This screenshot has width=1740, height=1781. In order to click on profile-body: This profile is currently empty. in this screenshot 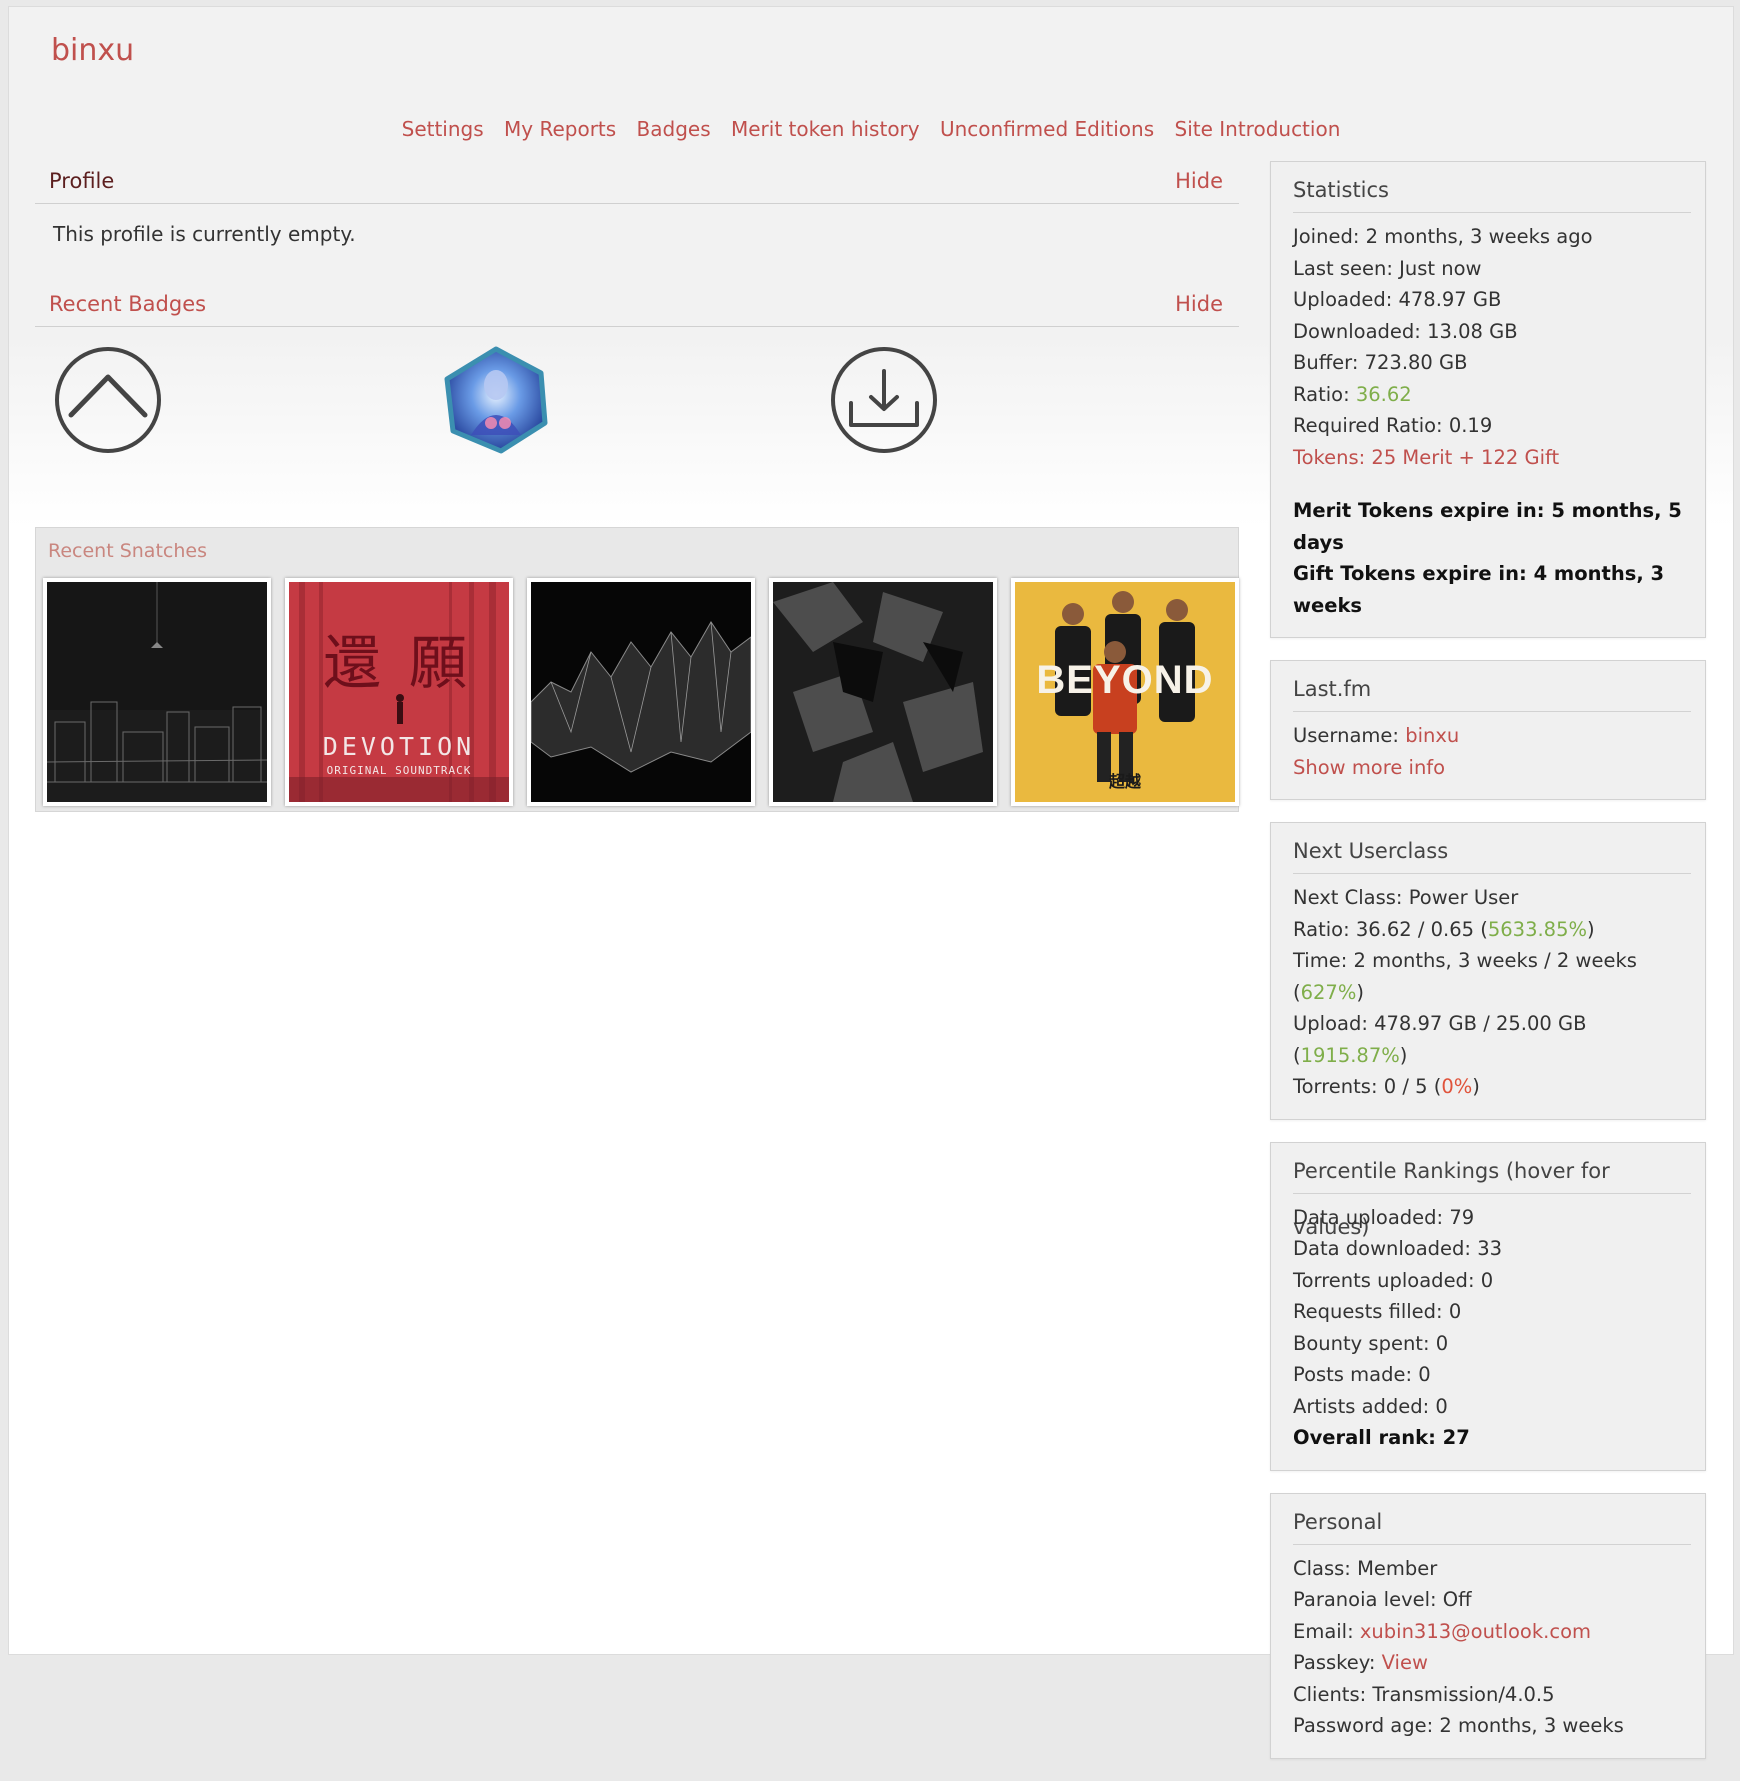, I will do `click(204, 234)`.